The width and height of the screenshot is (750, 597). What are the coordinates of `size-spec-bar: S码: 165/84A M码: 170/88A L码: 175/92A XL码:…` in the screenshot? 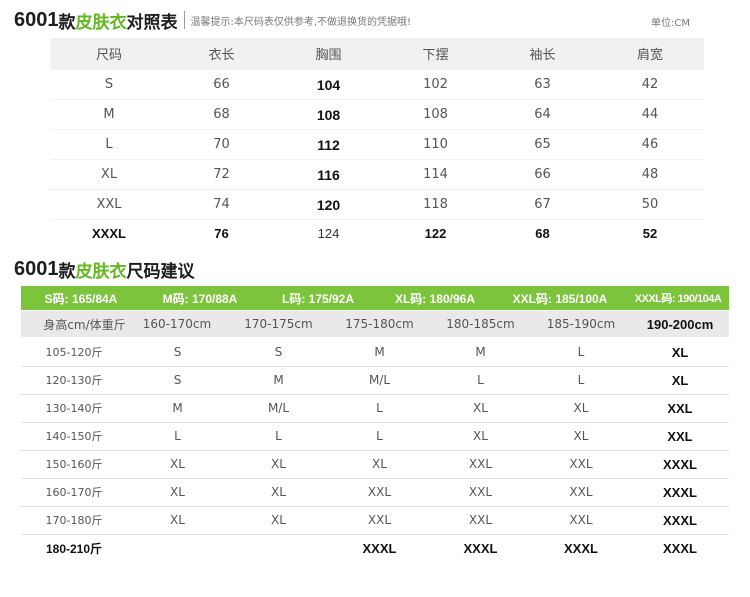 It's located at (375, 298).